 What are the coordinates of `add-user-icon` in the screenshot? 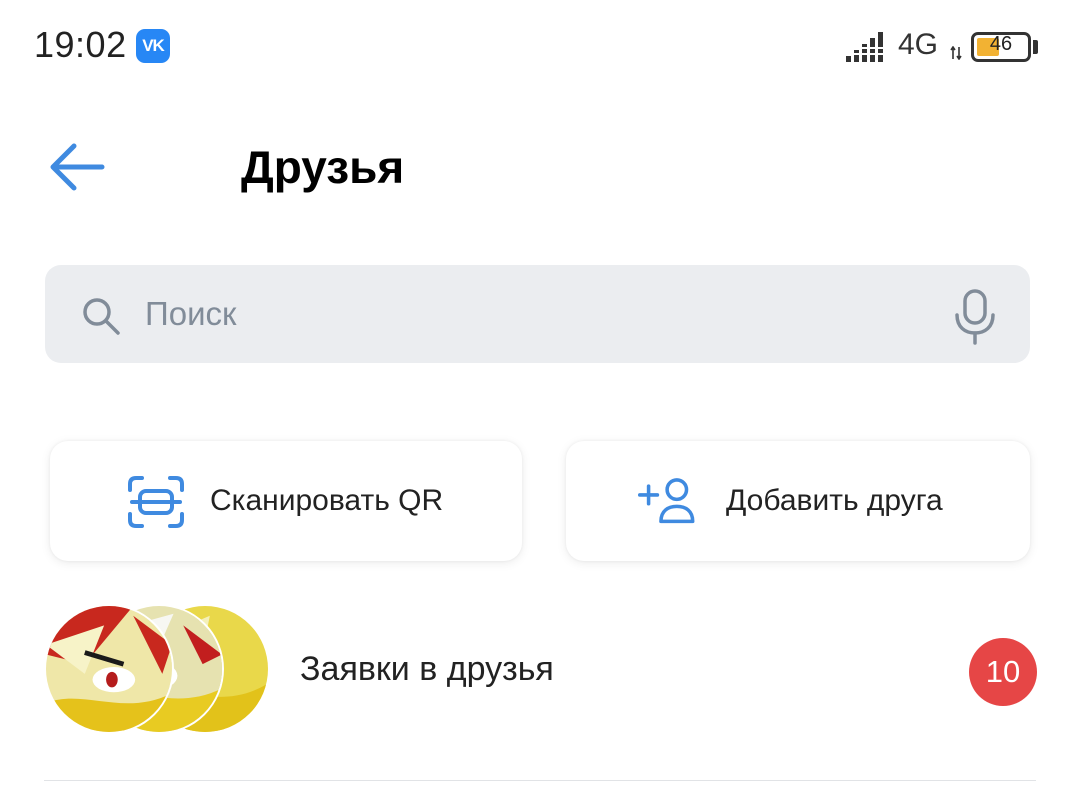 It's located at (666, 501).